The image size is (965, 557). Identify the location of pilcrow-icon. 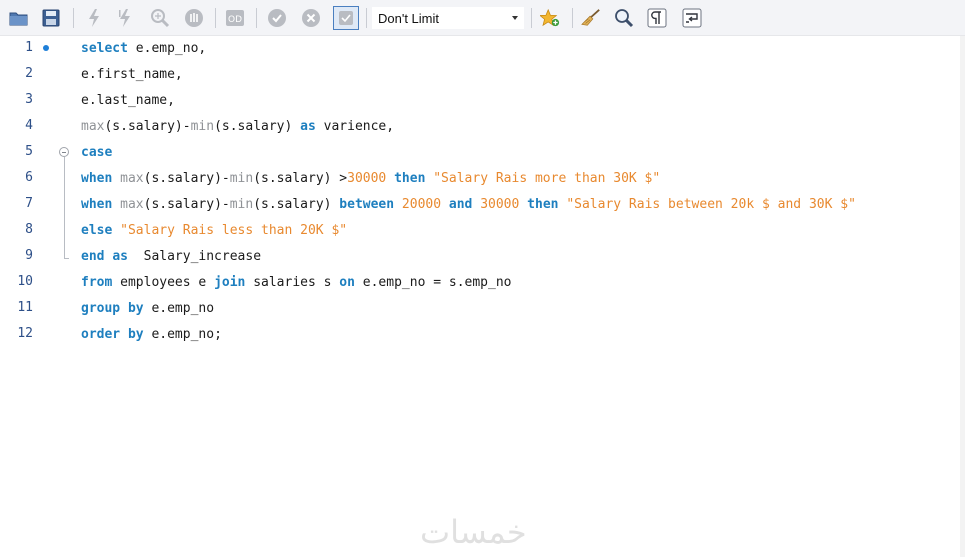
(657, 18).